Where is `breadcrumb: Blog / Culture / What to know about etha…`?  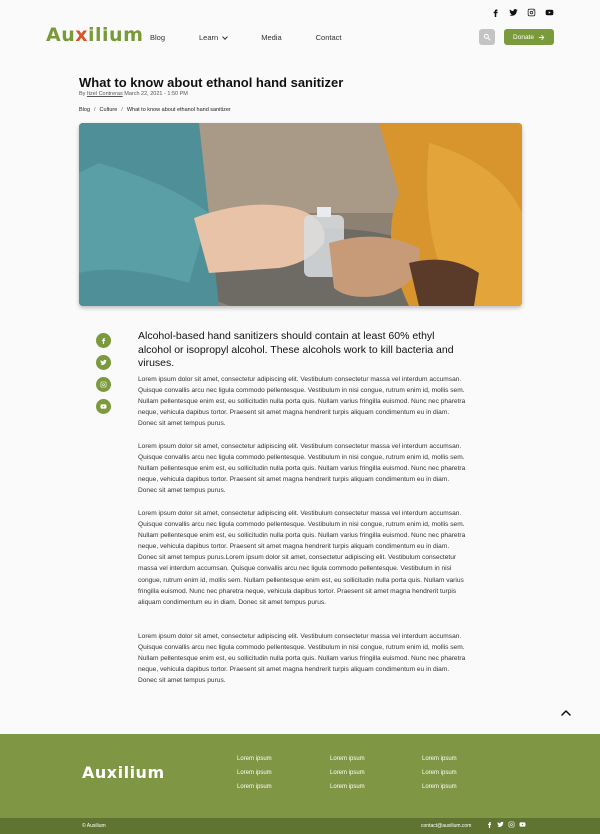
breadcrumb: Blog / Culture / What to know about etha… is located at coordinates (155, 110).